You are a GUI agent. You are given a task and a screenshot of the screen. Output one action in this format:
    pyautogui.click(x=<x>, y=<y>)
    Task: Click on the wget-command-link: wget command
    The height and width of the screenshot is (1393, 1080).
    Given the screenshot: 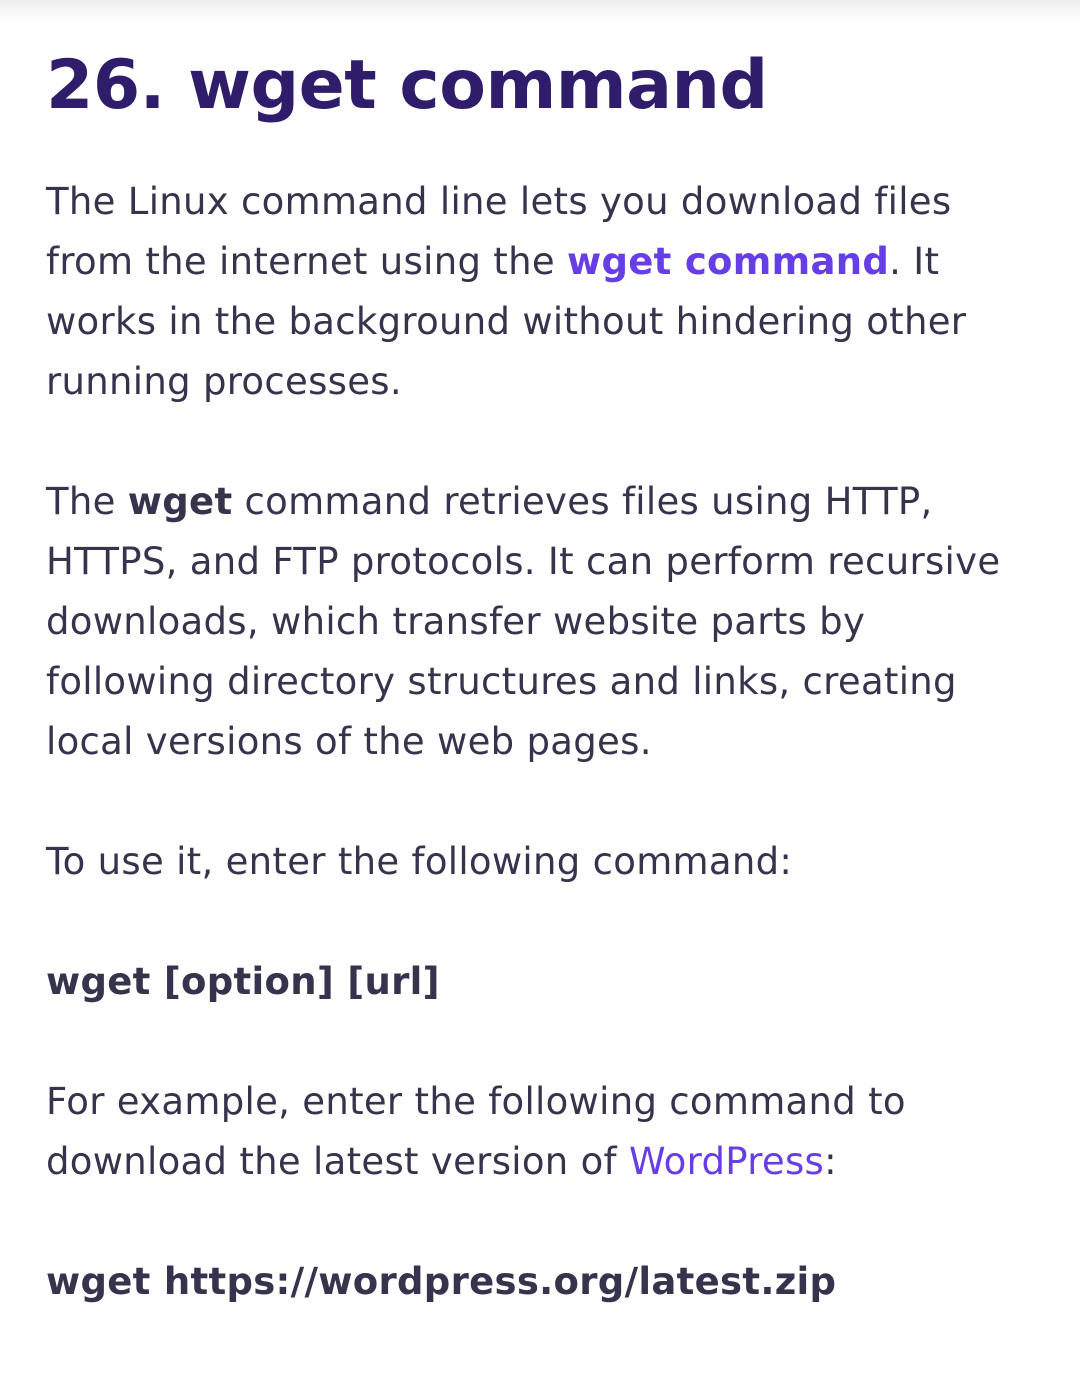 What is the action you would take?
    pyautogui.click(x=728, y=261)
    